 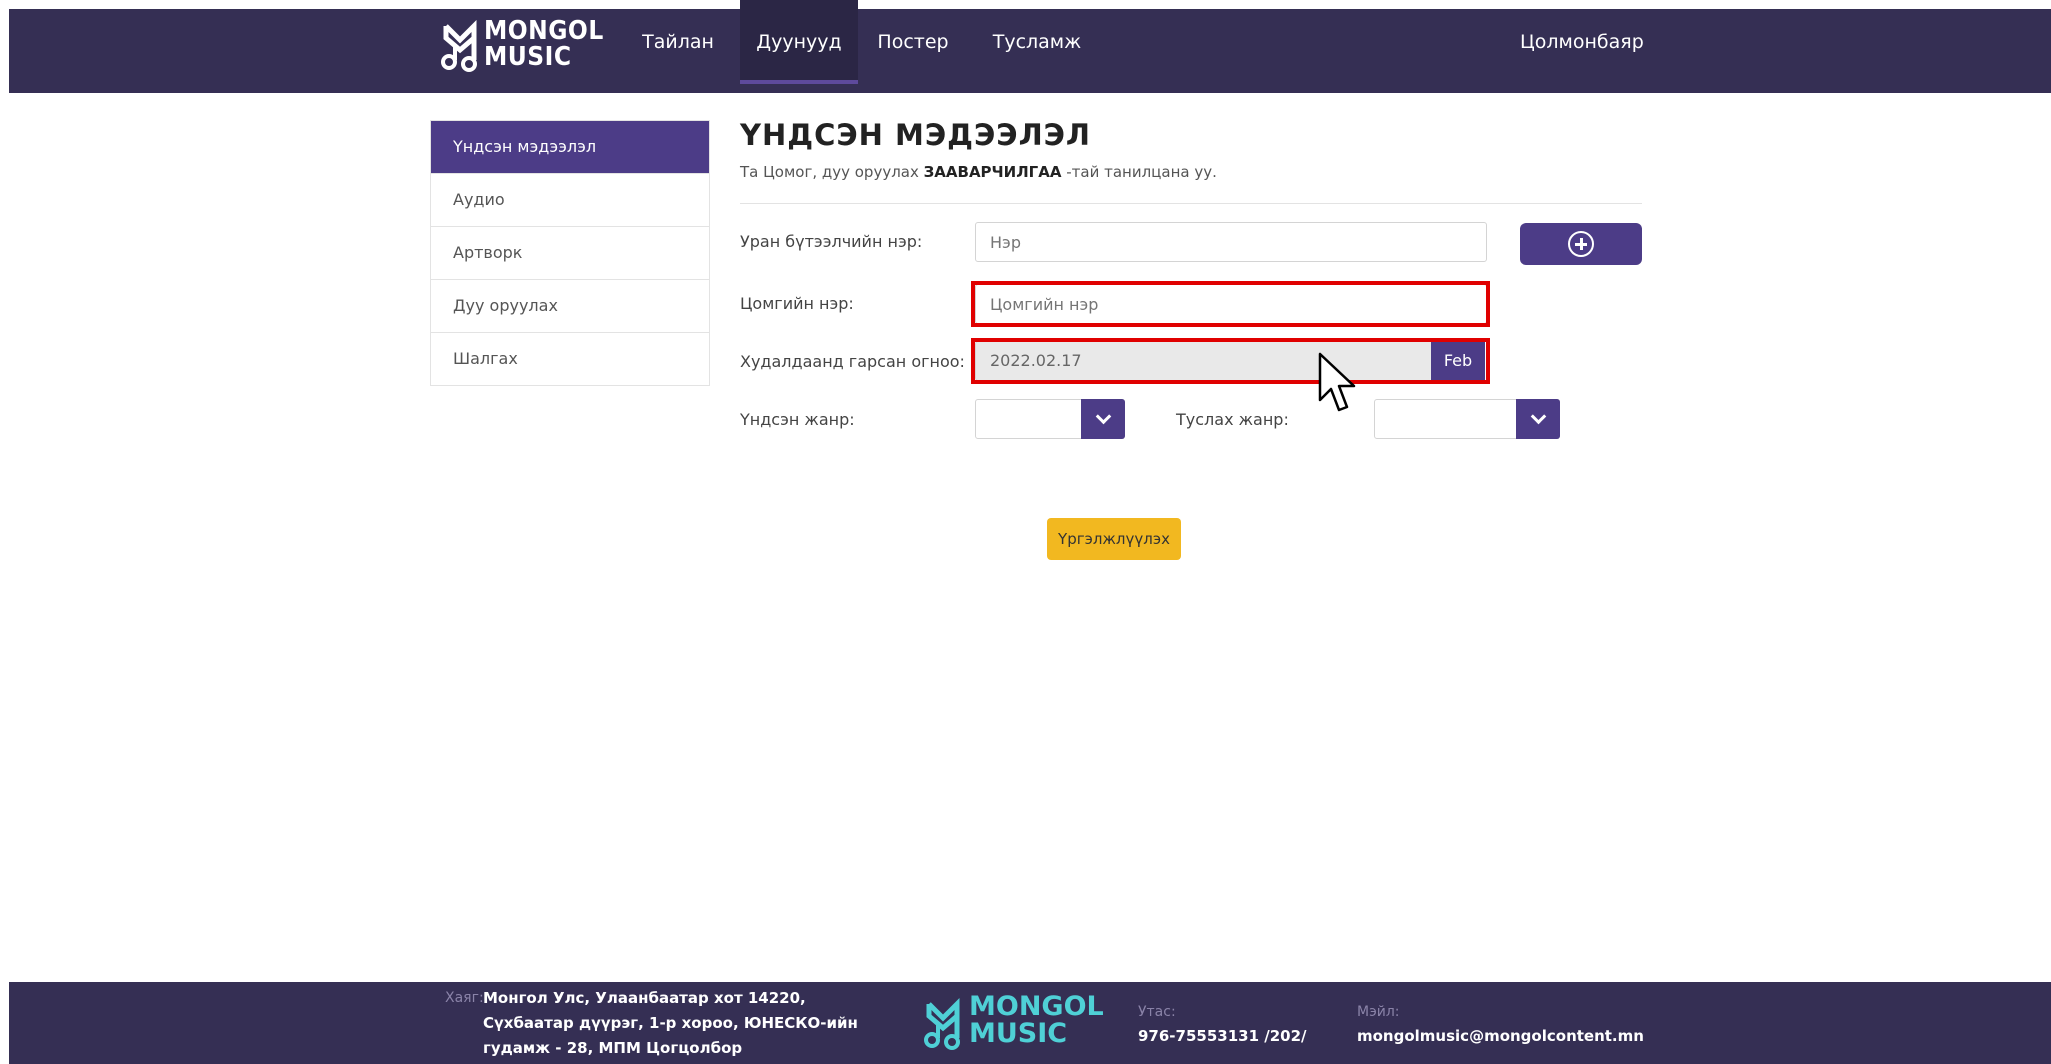 What do you see at coordinates (1582, 65) in the screenshot?
I see `user-menu: Цолмонбаяр` at bounding box center [1582, 65].